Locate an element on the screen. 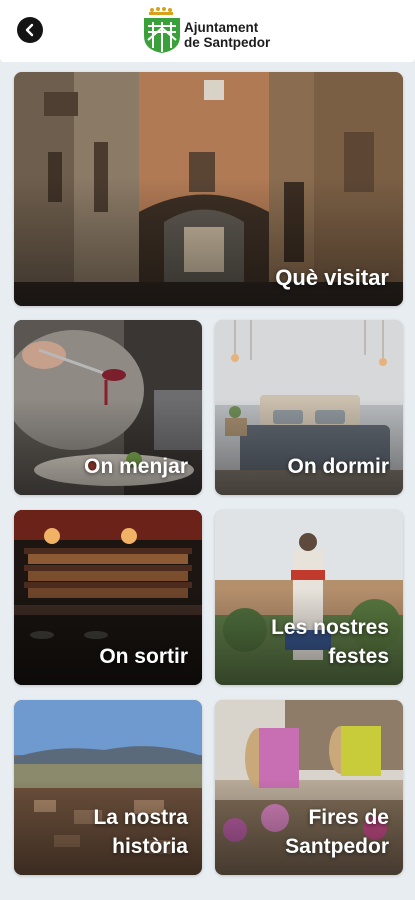 The image size is (415, 900). tile-fires-de-santpedor: Fires de Santpedor is located at coordinates (309, 787).